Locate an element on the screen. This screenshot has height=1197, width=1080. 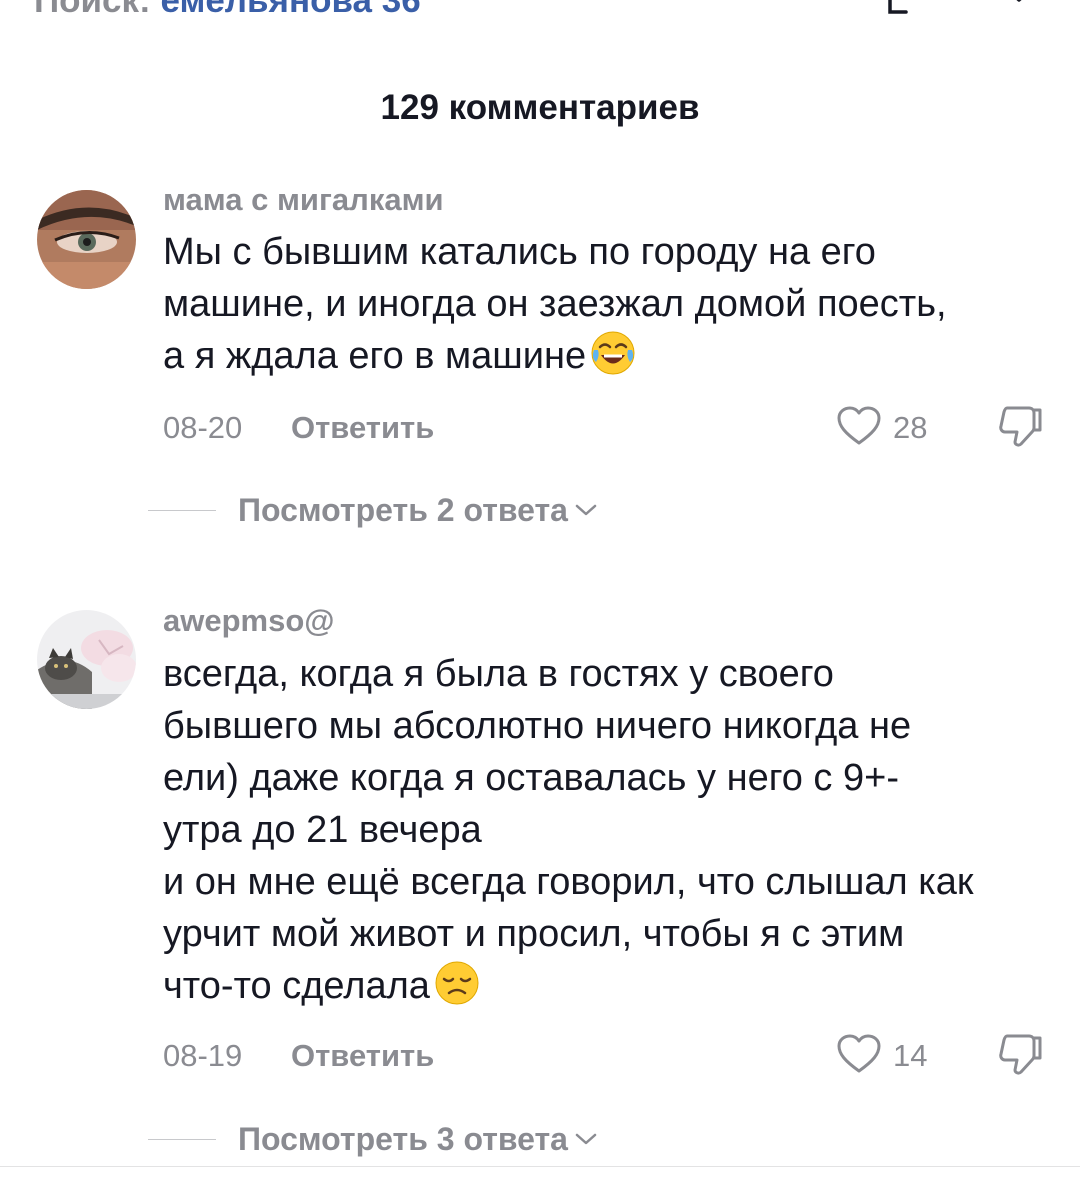
comments-count-title: 129 комментариев is located at coordinates (540, 107).